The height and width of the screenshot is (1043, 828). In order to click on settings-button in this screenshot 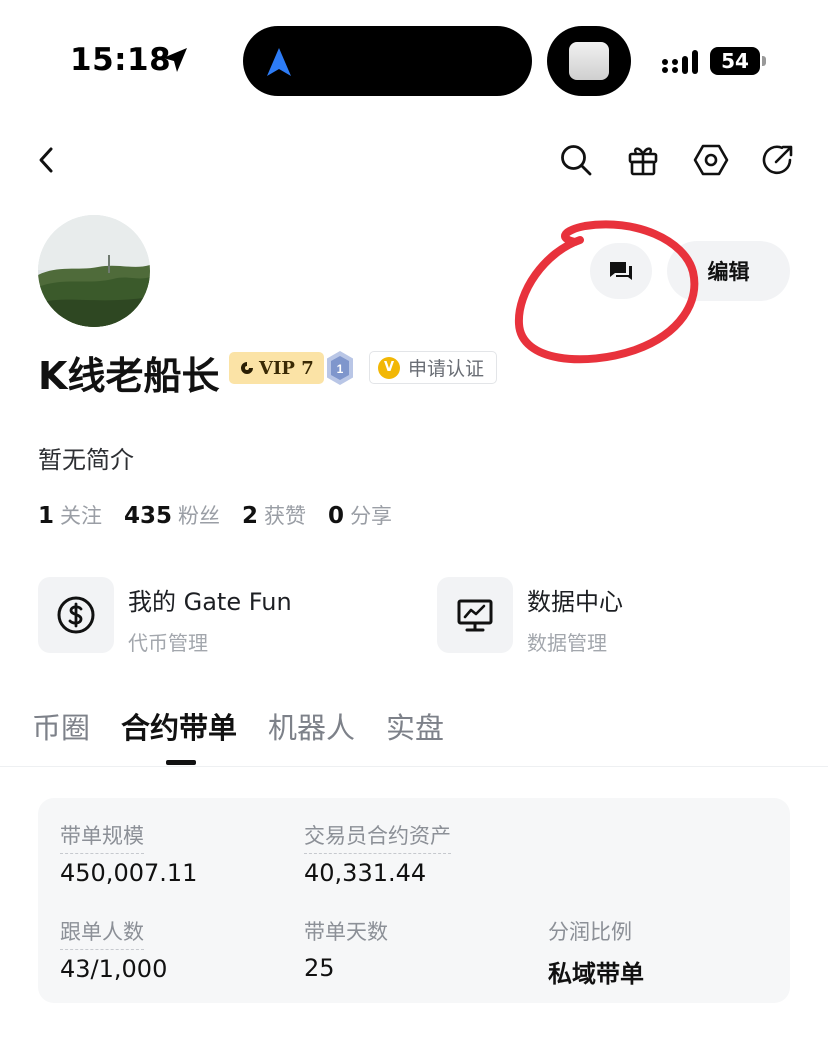, I will do `click(711, 160)`.